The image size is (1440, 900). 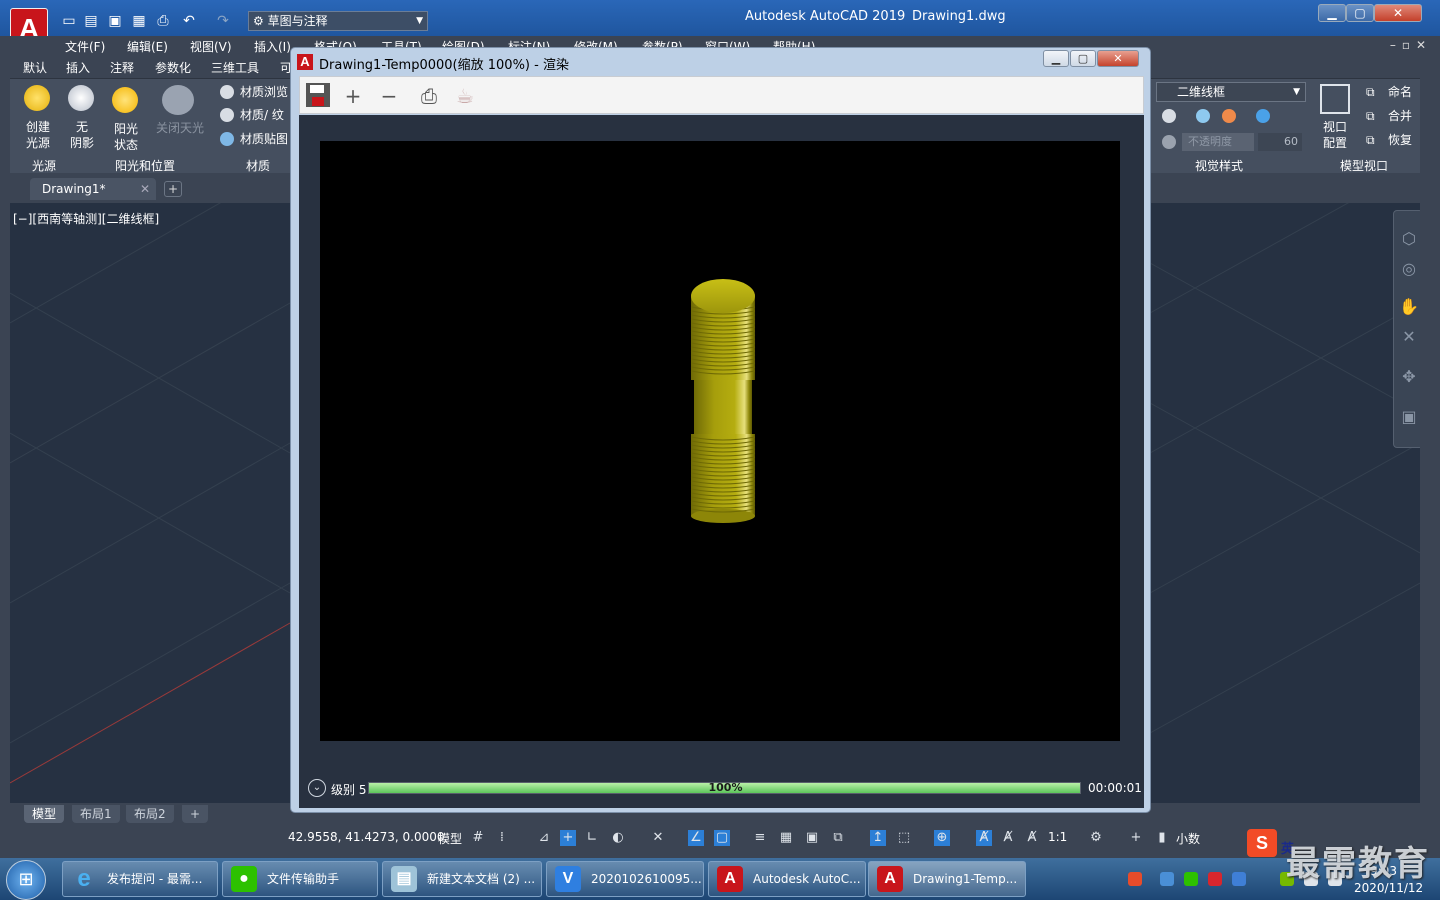 I want to click on menu-insert: 插入(I), so click(x=272, y=46).